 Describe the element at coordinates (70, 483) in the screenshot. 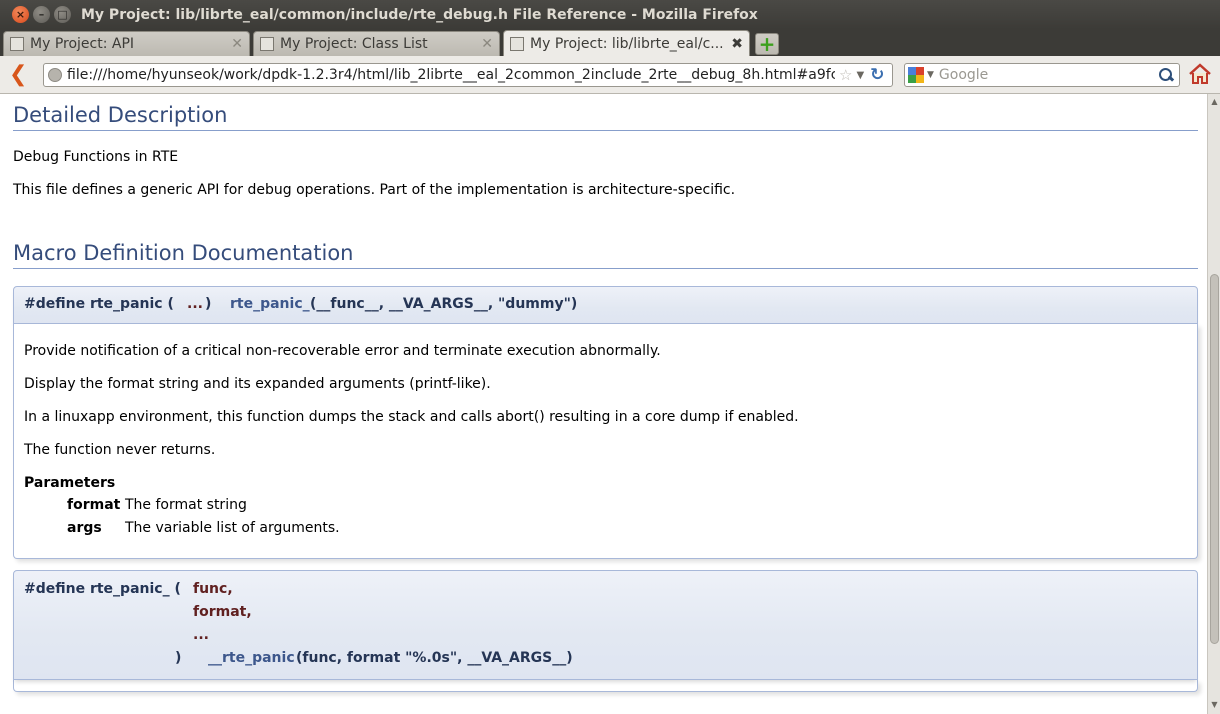

I see `parameters-heading: Parameters` at that location.